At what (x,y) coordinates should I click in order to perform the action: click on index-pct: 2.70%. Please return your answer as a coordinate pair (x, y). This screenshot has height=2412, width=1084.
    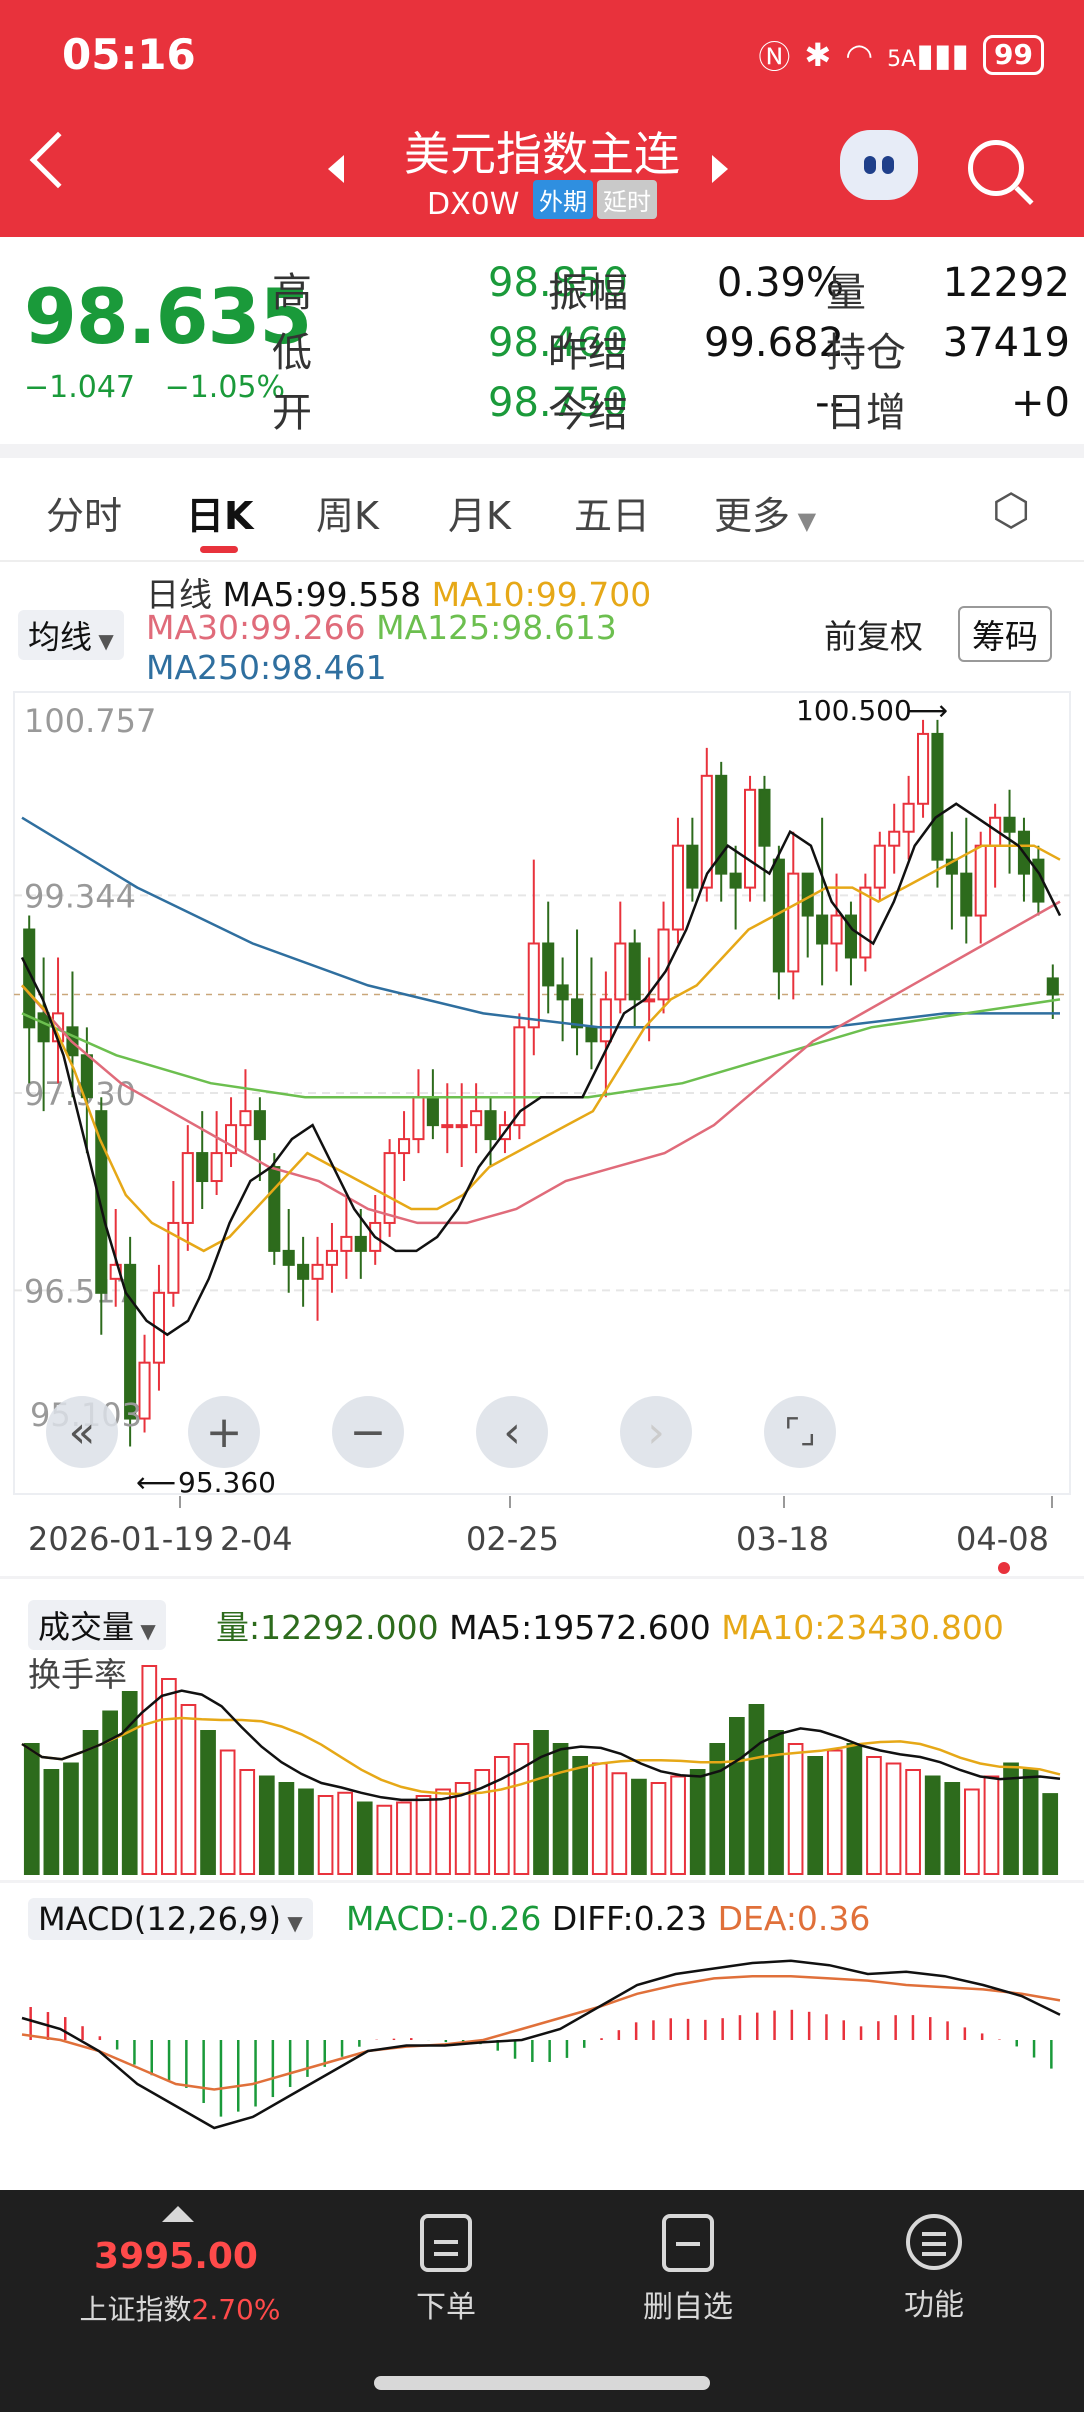
    Looking at the image, I should click on (236, 2309).